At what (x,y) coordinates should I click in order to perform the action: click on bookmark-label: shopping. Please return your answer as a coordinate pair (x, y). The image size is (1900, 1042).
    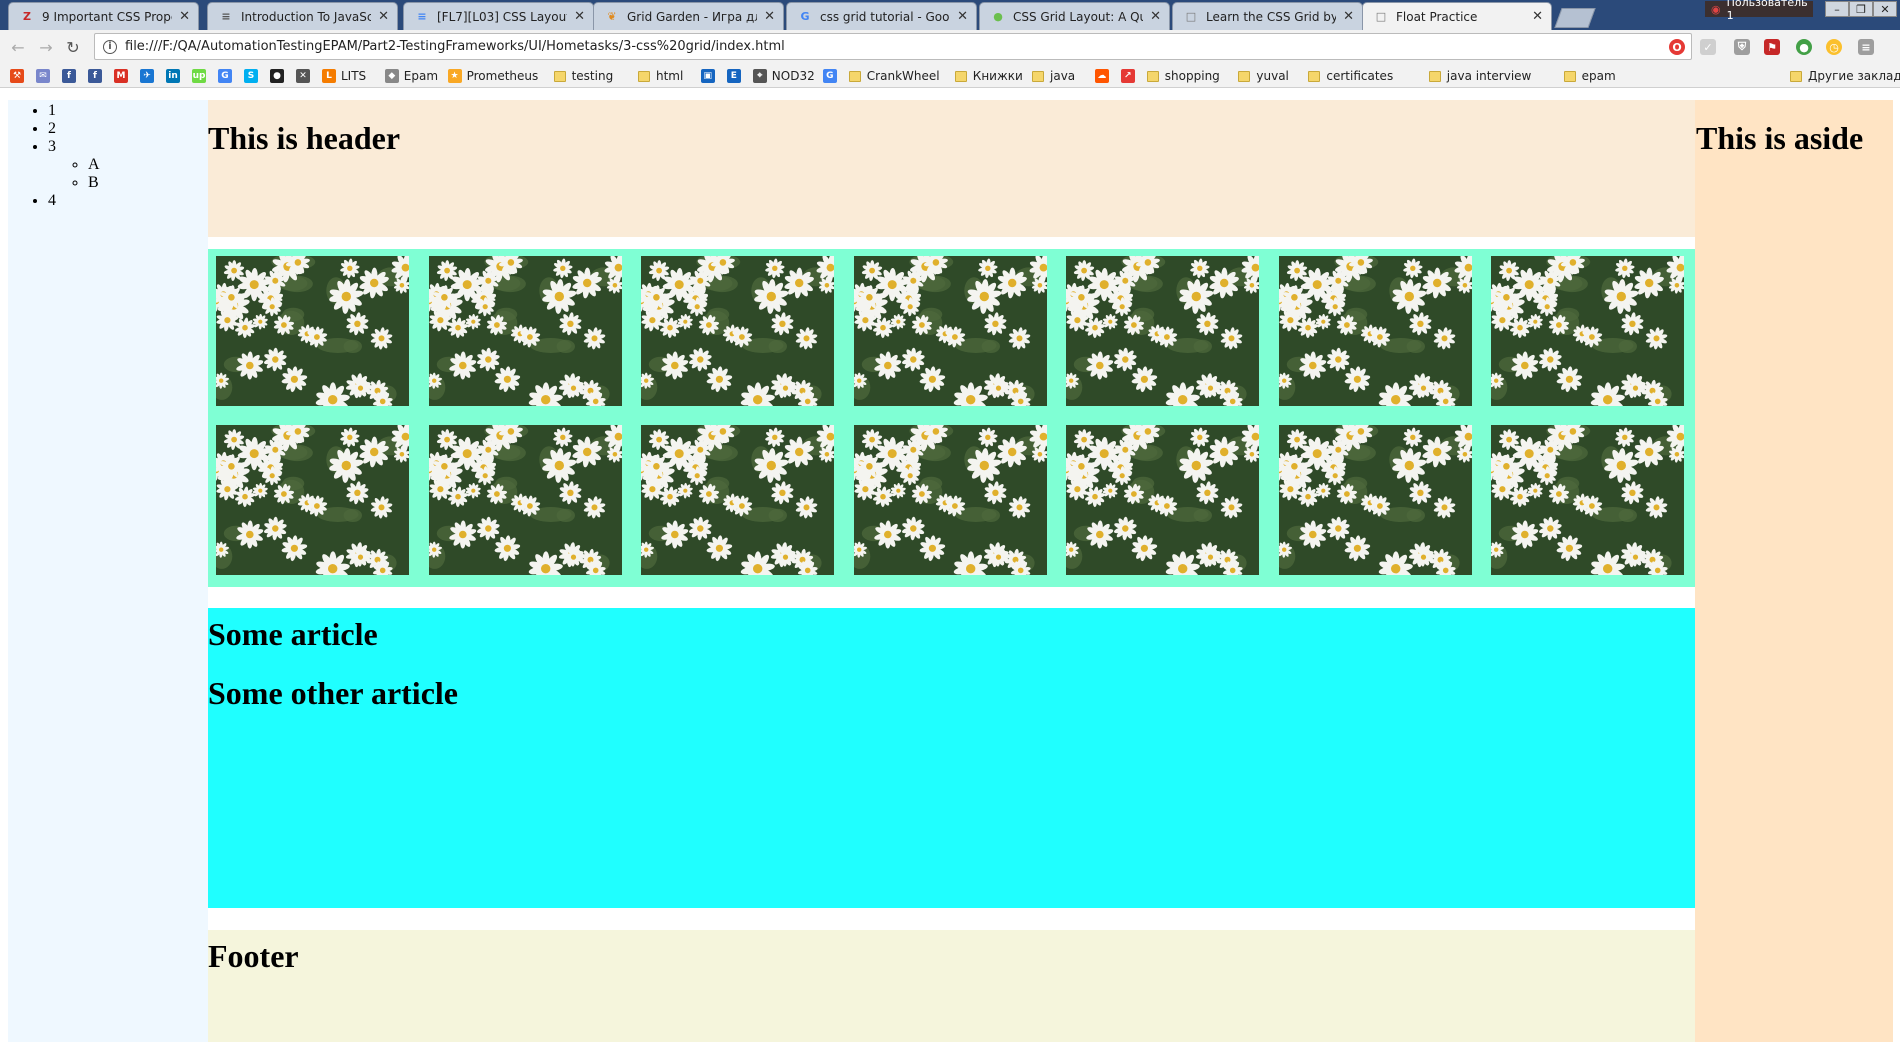
    Looking at the image, I should click on (1192, 76).